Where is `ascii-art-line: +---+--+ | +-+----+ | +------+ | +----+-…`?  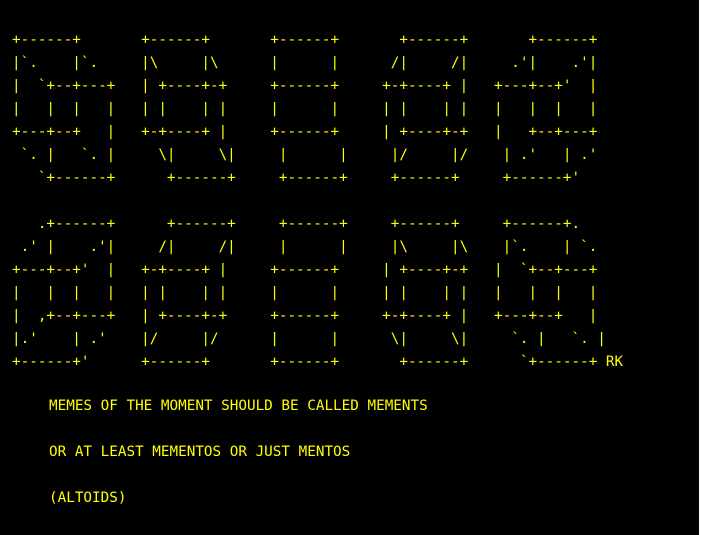
ascii-art-line: +---+--+ | +-+----+ | +------+ | +----+-… is located at coordinates (305, 132).